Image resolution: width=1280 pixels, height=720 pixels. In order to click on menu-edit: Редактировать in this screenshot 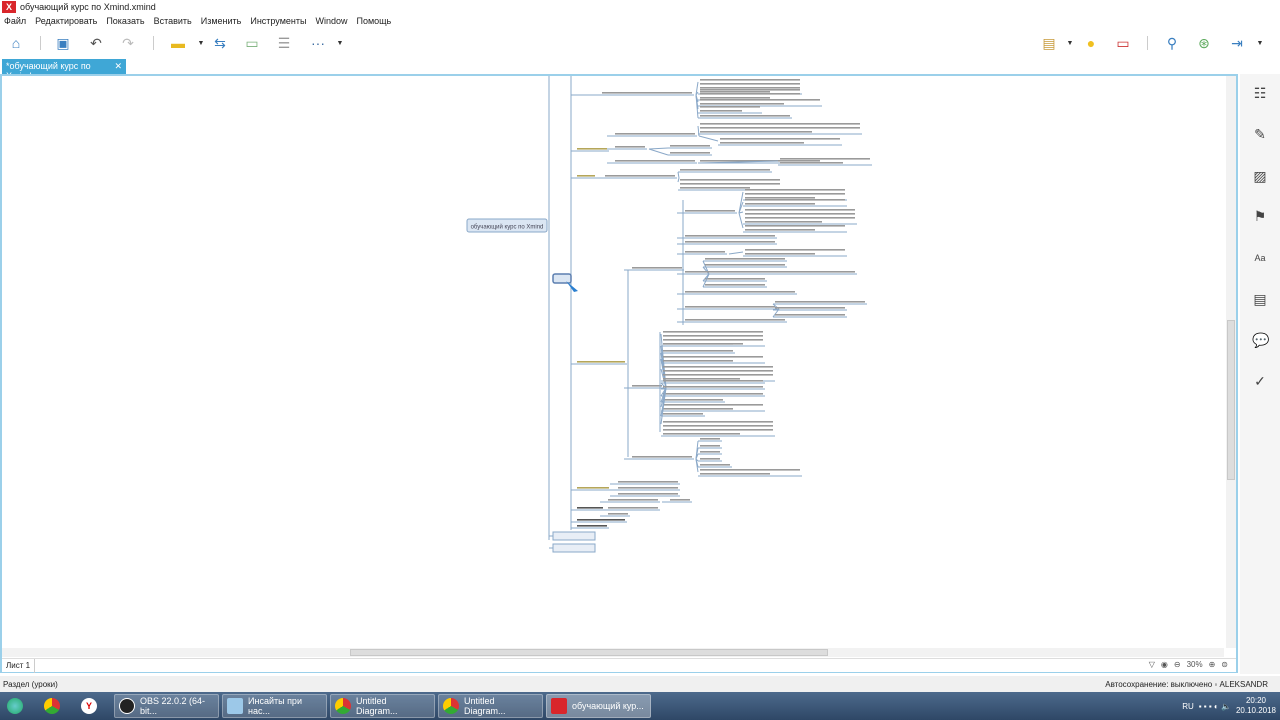, I will do `click(66, 21)`.